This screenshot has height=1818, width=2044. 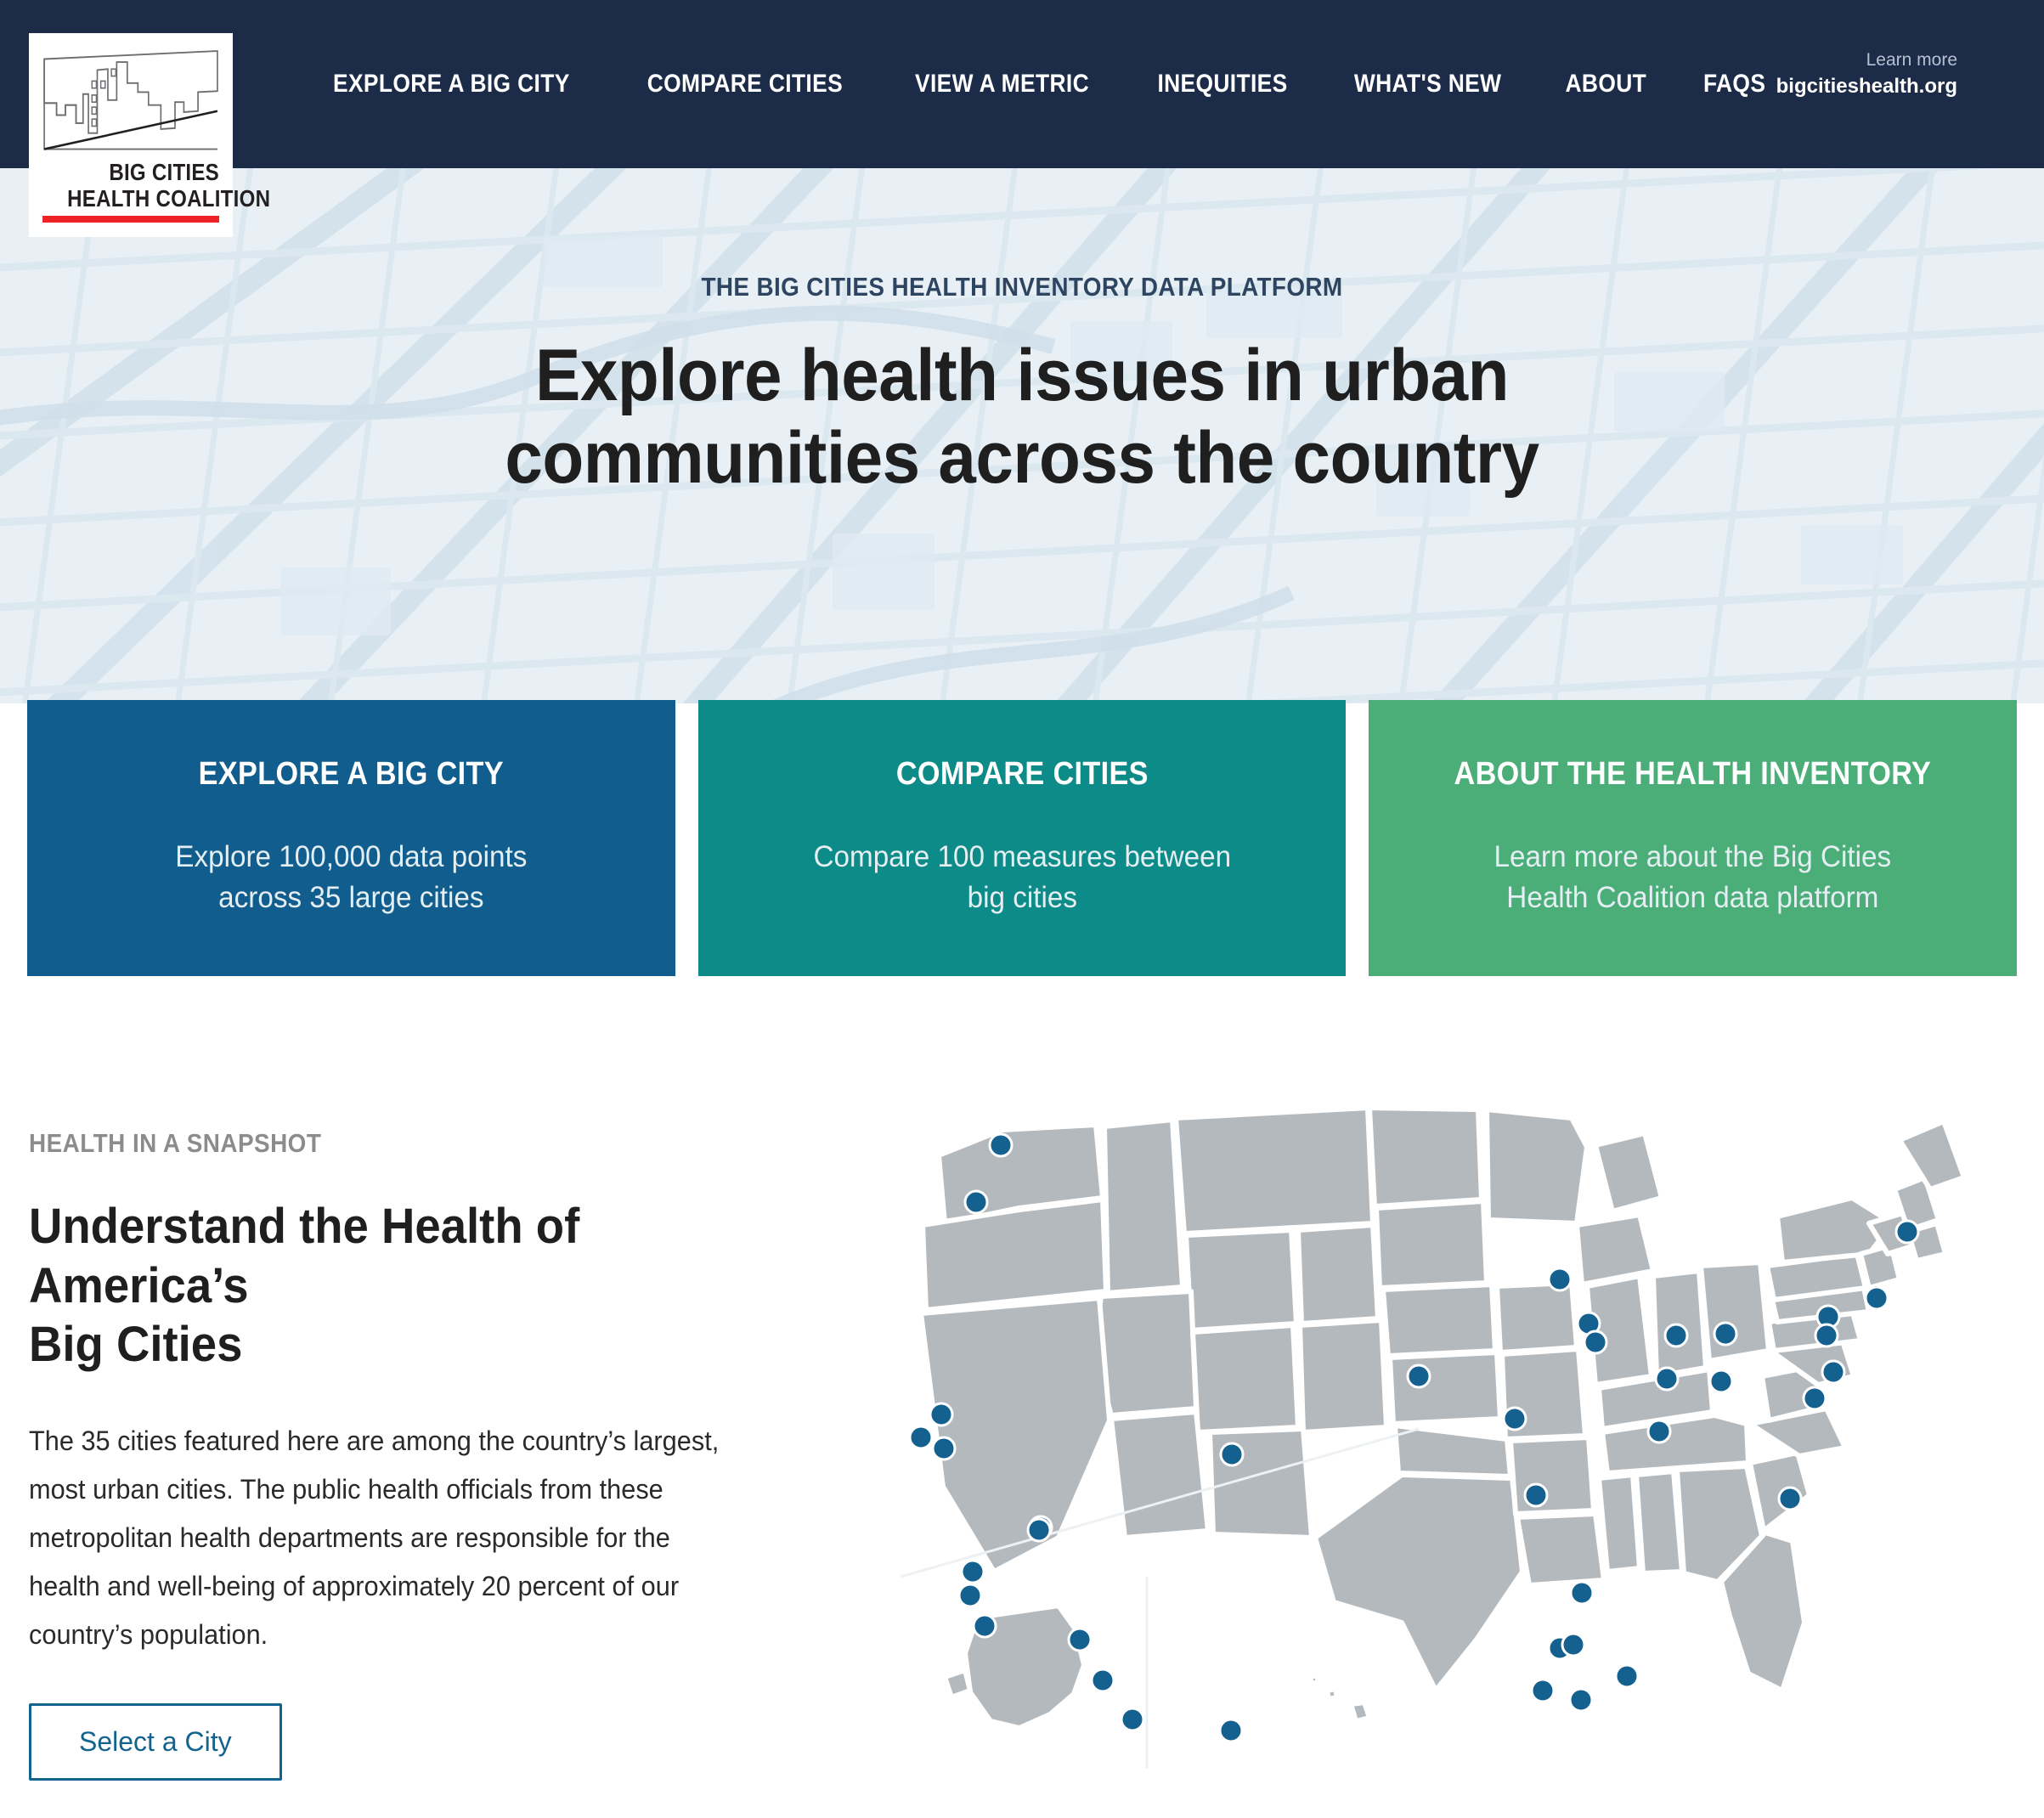 I want to click on site-logo: BIG CITIES HEALTH COALITION, so click(x=150, y=135).